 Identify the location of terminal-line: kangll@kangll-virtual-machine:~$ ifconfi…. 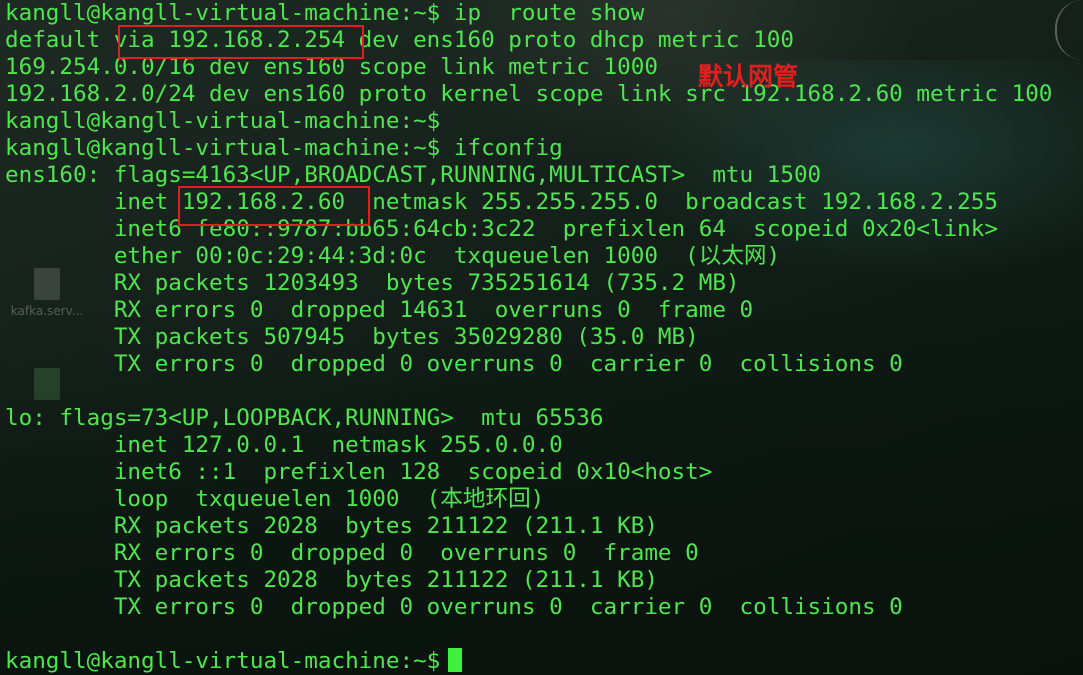
(284, 148).